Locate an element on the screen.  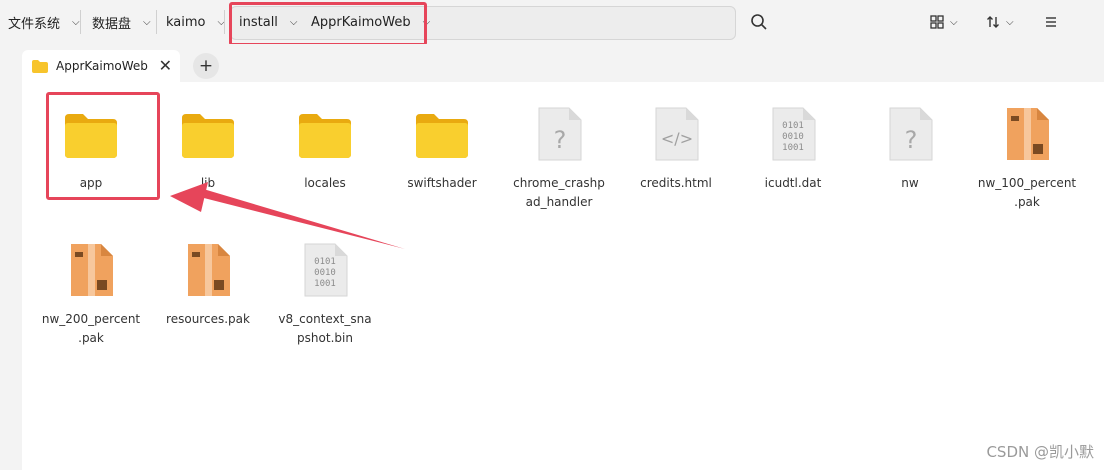
annotation-arrow is located at coordinates (287, 215).